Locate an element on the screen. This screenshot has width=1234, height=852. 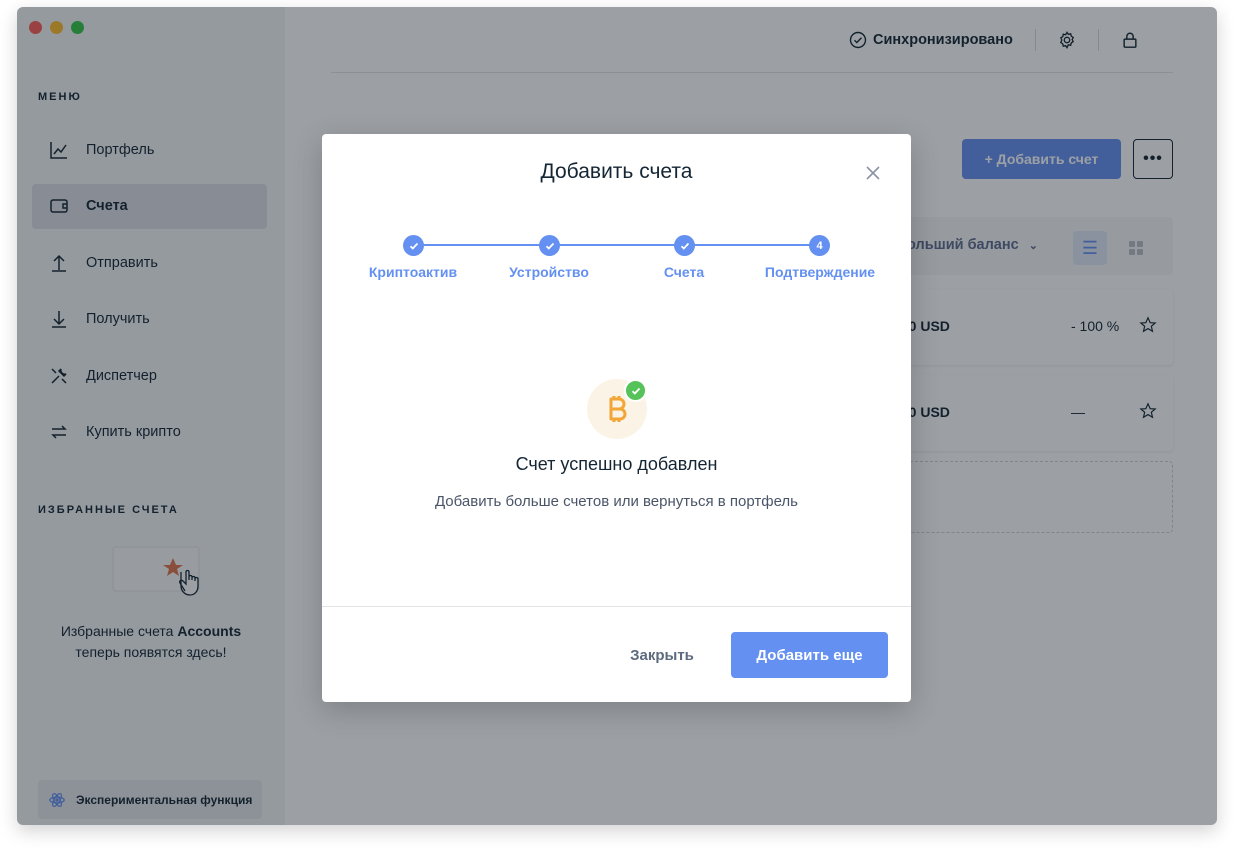
step-dot-current: 4 is located at coordinates (819, 245).